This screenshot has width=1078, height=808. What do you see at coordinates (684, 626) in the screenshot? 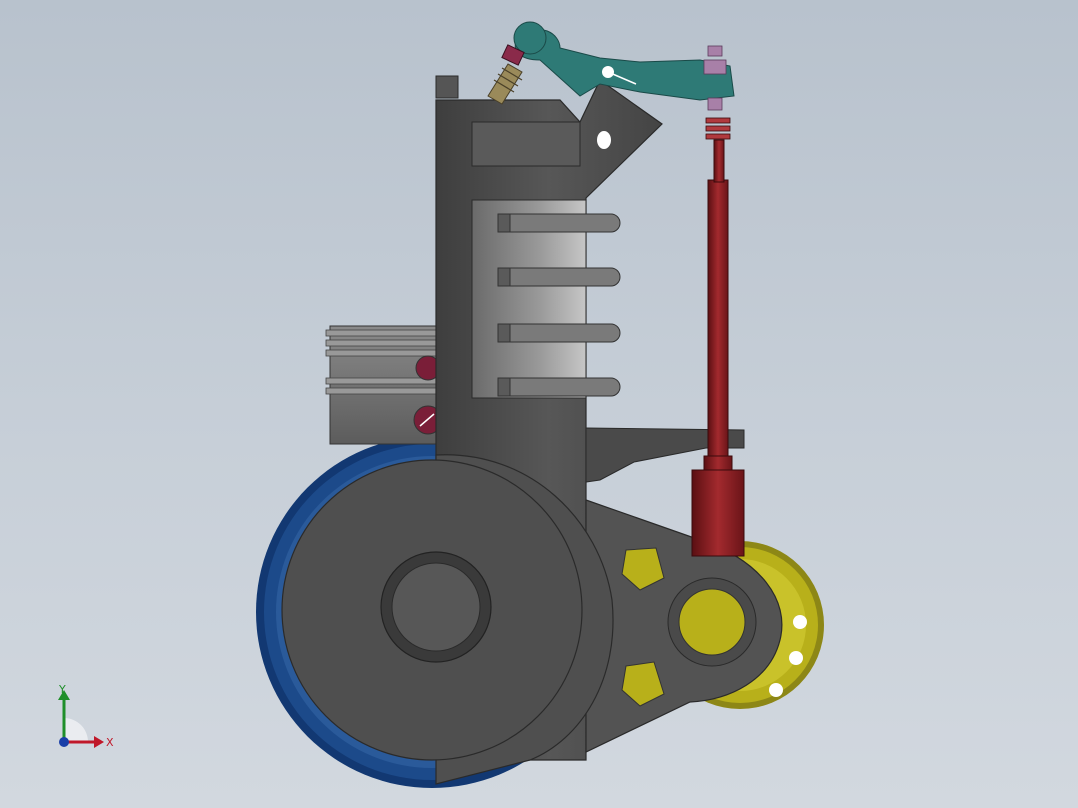
I see `cam-housing` at bounding box center [684, 626].